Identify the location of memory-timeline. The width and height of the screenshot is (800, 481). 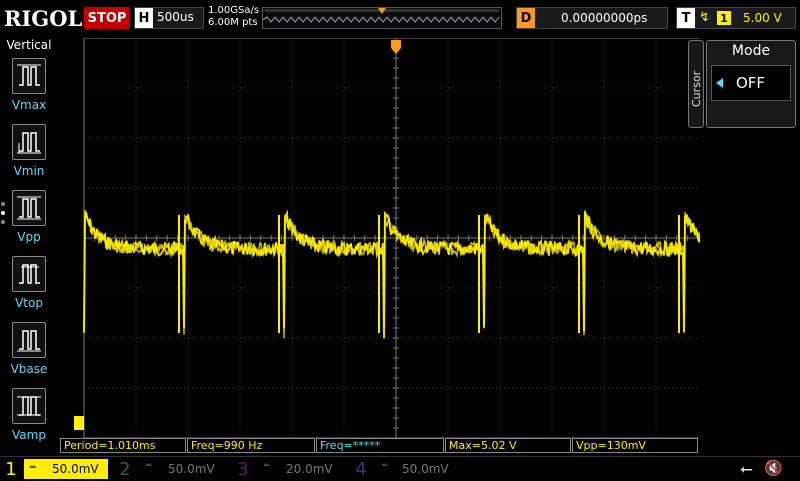
(382, 18).